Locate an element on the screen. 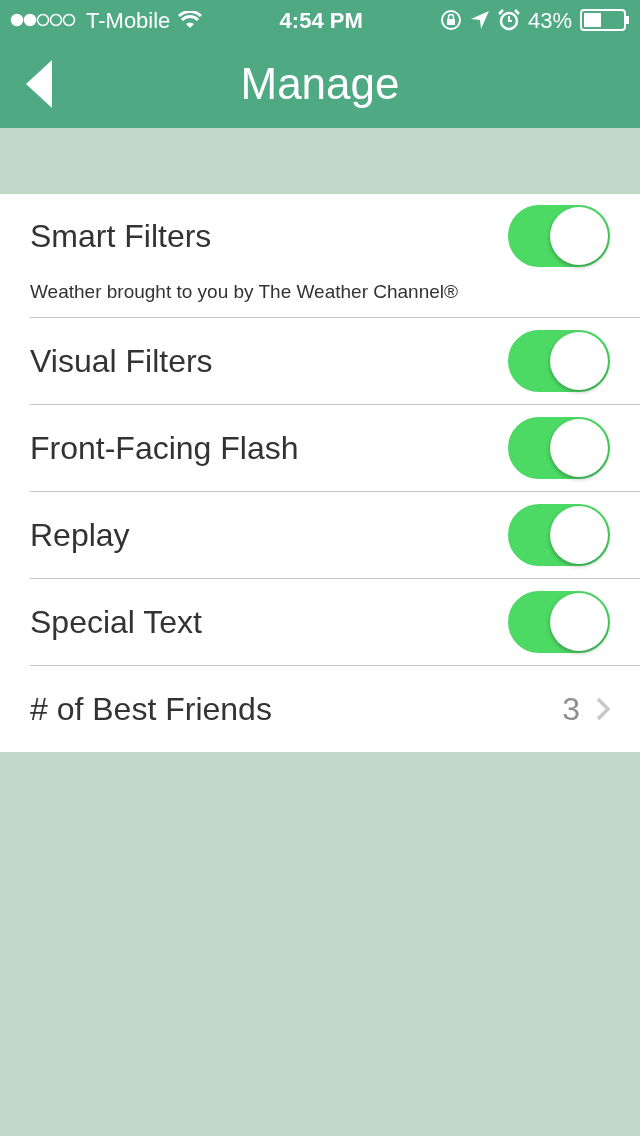  wifi-icon is located at coordinates (190, 20).